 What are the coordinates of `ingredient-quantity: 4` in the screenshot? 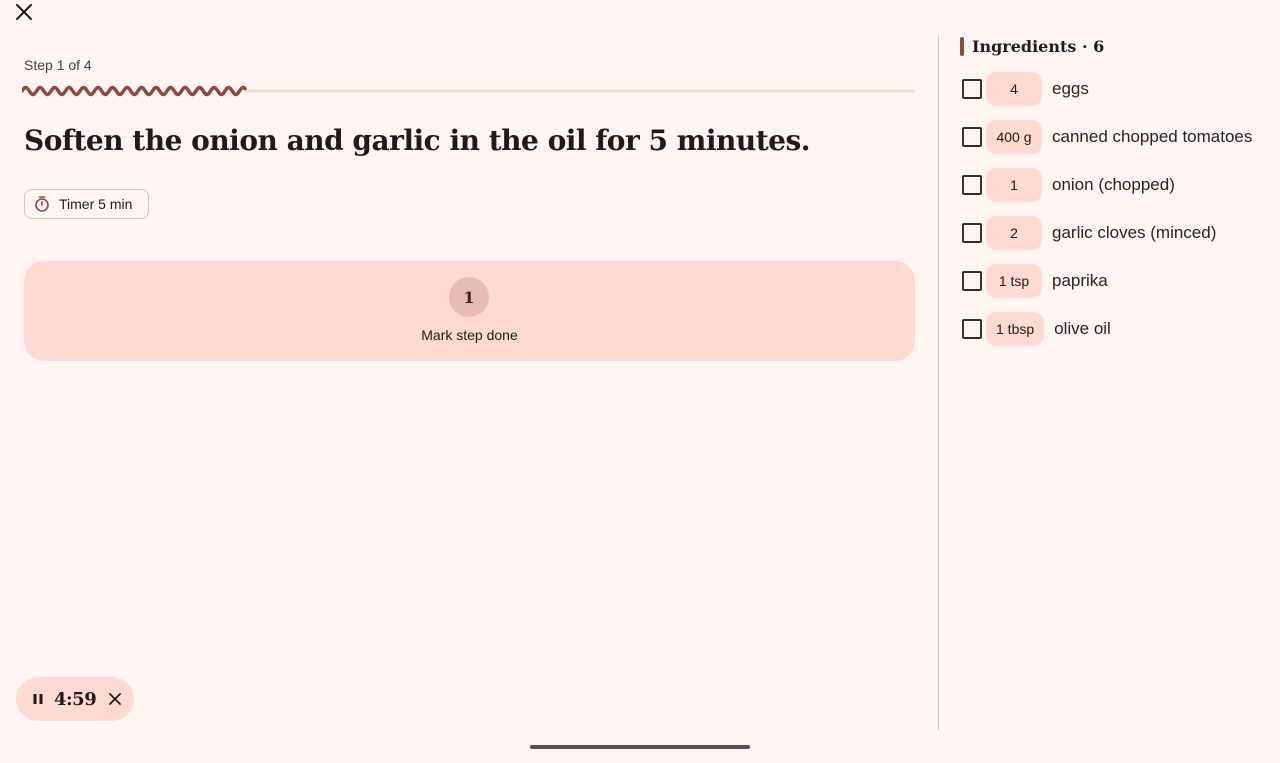 It's located at (1014, 89).